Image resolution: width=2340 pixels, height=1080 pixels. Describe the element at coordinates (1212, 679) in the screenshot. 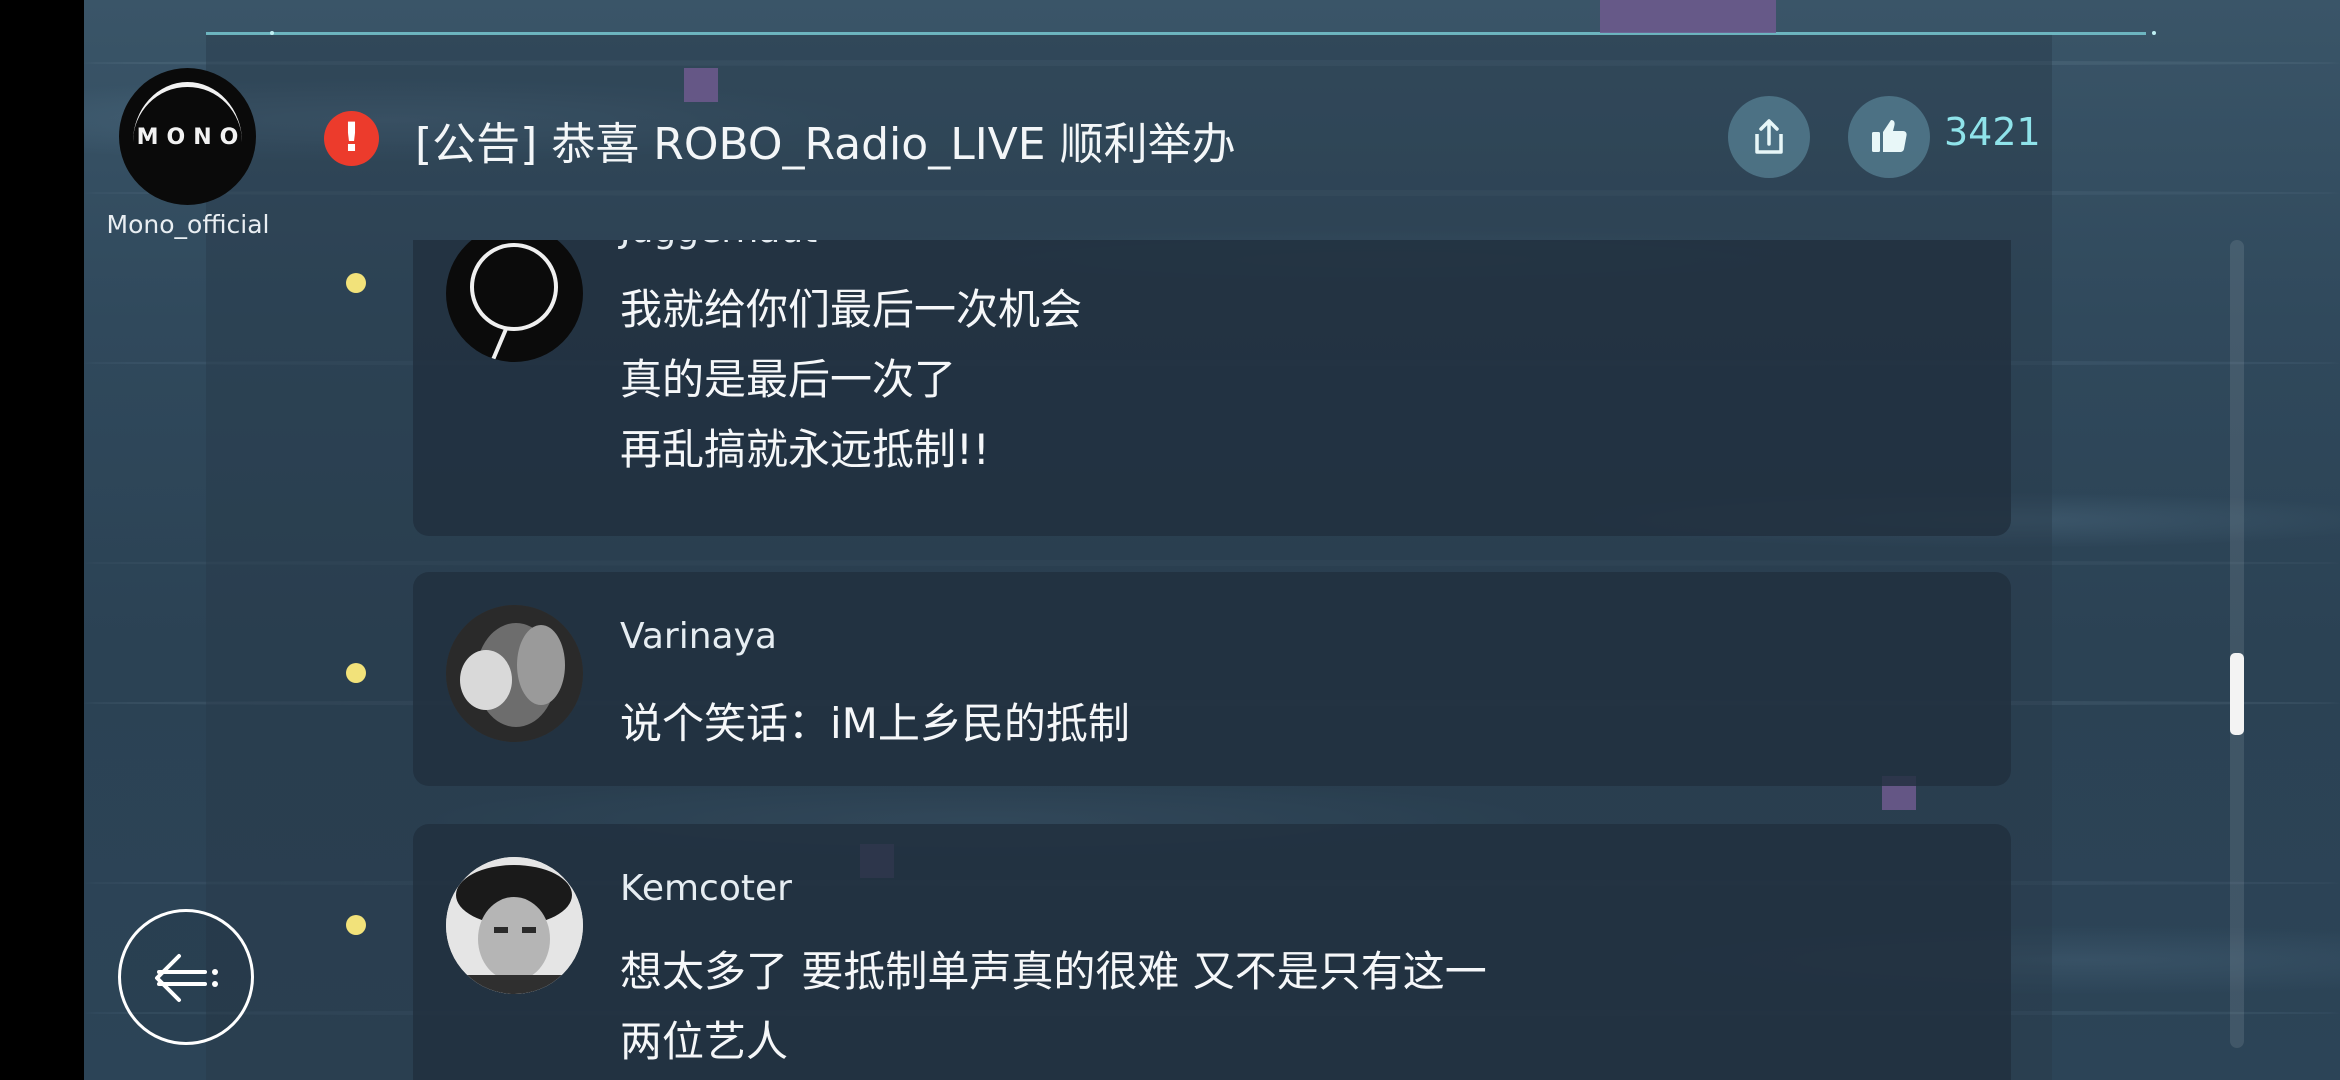

I see `comment-card: Varinaya 说个笑话：iM上乡民的抵制` at that location.